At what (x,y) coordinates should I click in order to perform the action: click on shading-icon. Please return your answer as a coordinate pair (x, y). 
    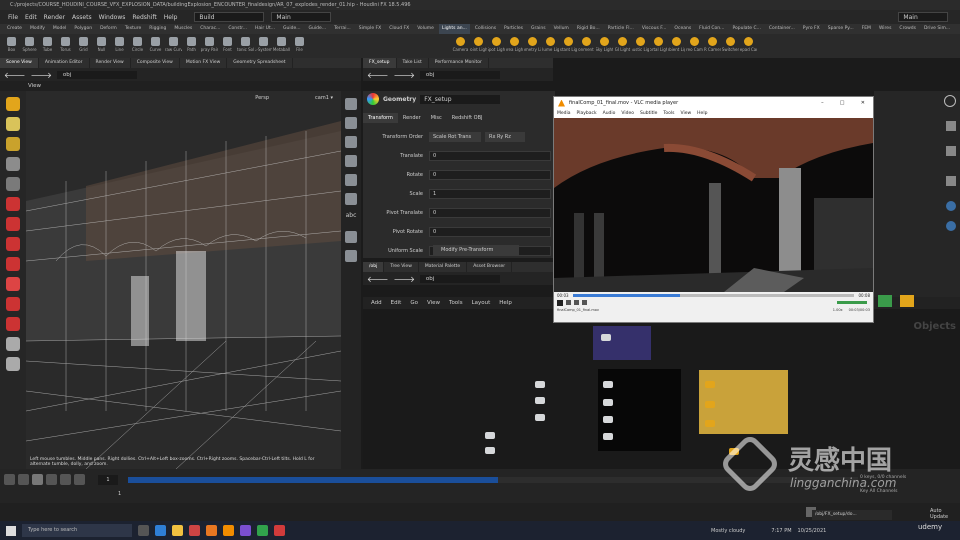
    Looking at the image, I should click on (351, 142).